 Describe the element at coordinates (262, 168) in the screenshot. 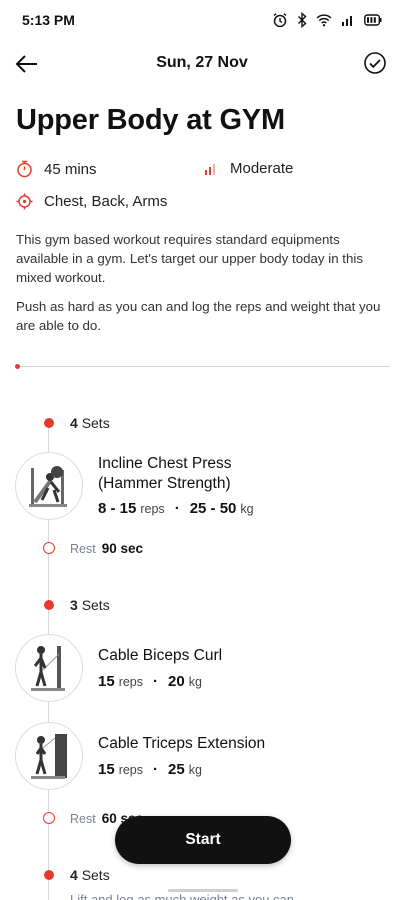

I see `intensity-text: Moderate` at that location.